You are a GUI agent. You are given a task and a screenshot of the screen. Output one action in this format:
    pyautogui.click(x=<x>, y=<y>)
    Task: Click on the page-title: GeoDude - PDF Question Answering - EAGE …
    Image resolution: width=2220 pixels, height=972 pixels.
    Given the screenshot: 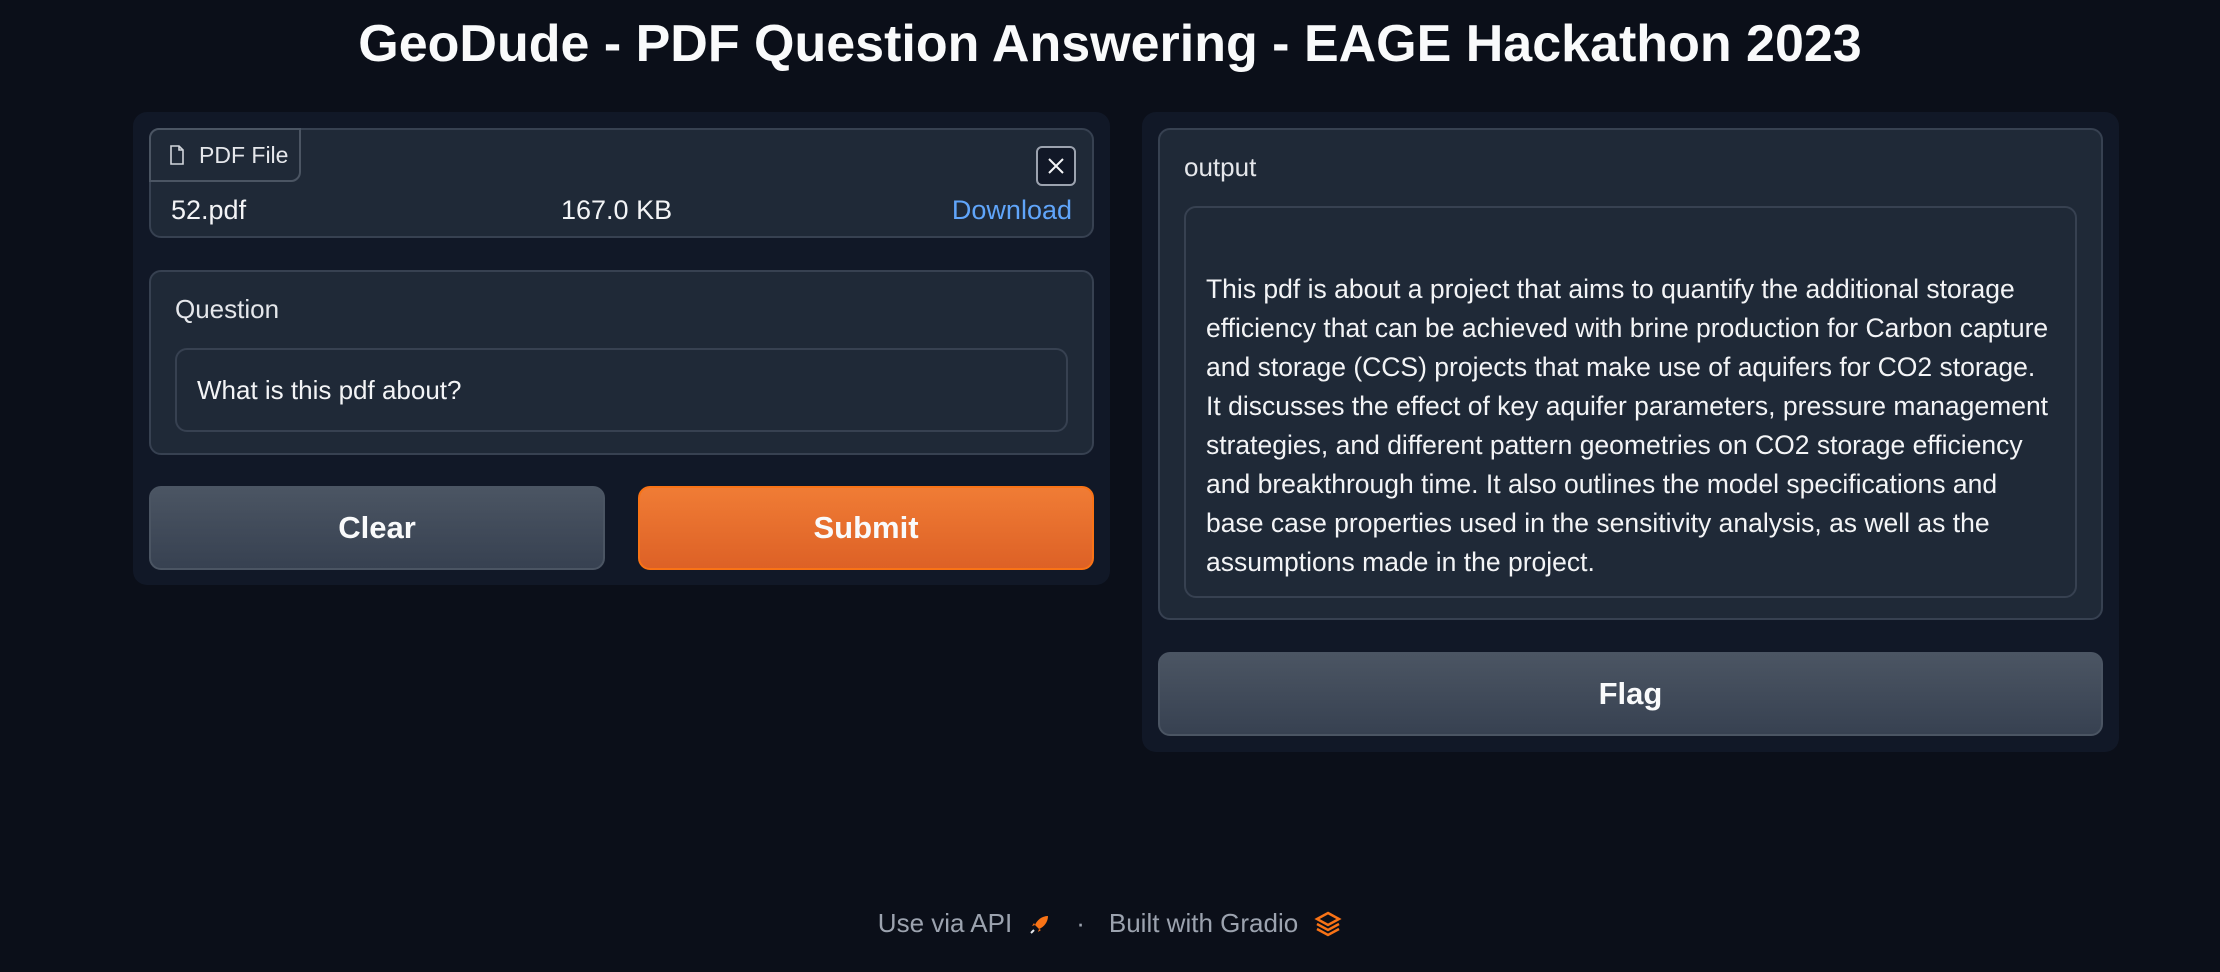 What is the action you would take?
    pyautogui.click(x=1110, y=44)
    